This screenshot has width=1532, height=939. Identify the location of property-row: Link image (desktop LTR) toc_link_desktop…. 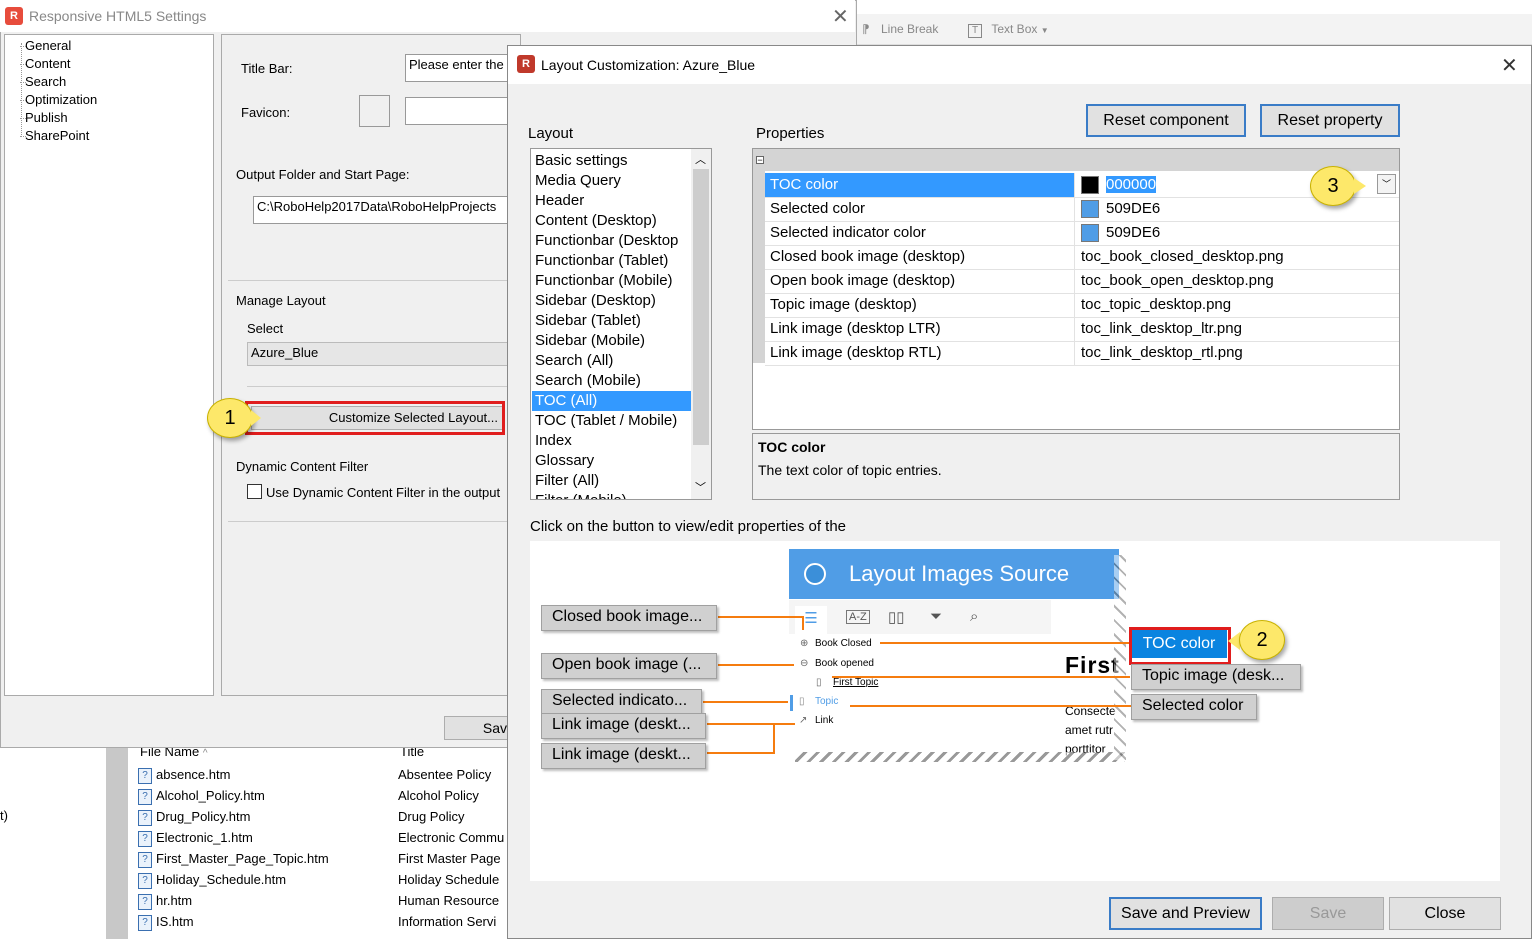
(1082, 329).